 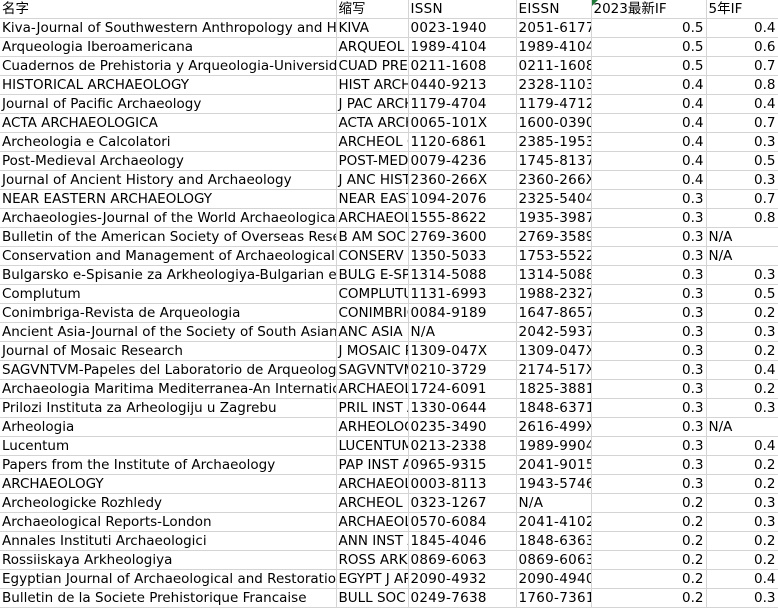 I want to click on cell-issn: 0570-6084, so click(x=462, y=522).